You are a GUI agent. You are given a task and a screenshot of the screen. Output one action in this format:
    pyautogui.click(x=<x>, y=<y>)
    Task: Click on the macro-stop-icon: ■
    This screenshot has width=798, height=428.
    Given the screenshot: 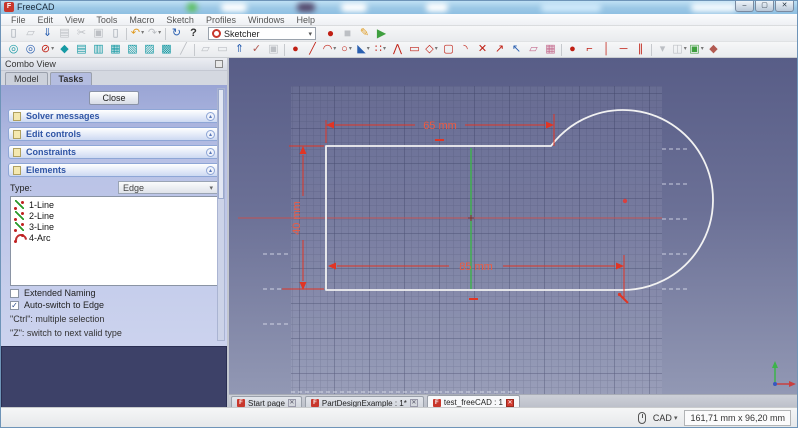 What is the action you would take?
    pyautogui.click(x=347, y=33)
    